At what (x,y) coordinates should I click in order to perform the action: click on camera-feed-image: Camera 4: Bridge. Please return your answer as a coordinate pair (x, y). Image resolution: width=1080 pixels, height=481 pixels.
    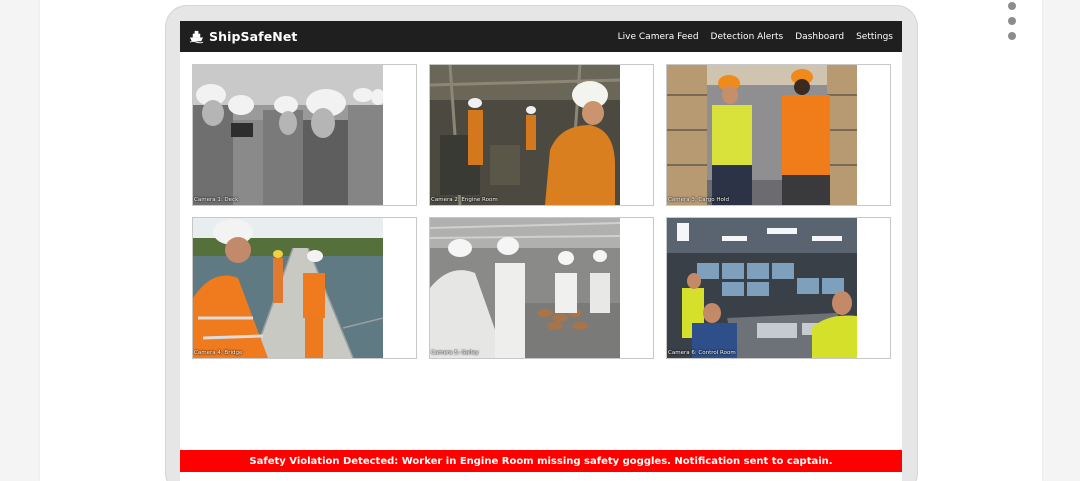
    Looking at the image, I should click on (288, 288).